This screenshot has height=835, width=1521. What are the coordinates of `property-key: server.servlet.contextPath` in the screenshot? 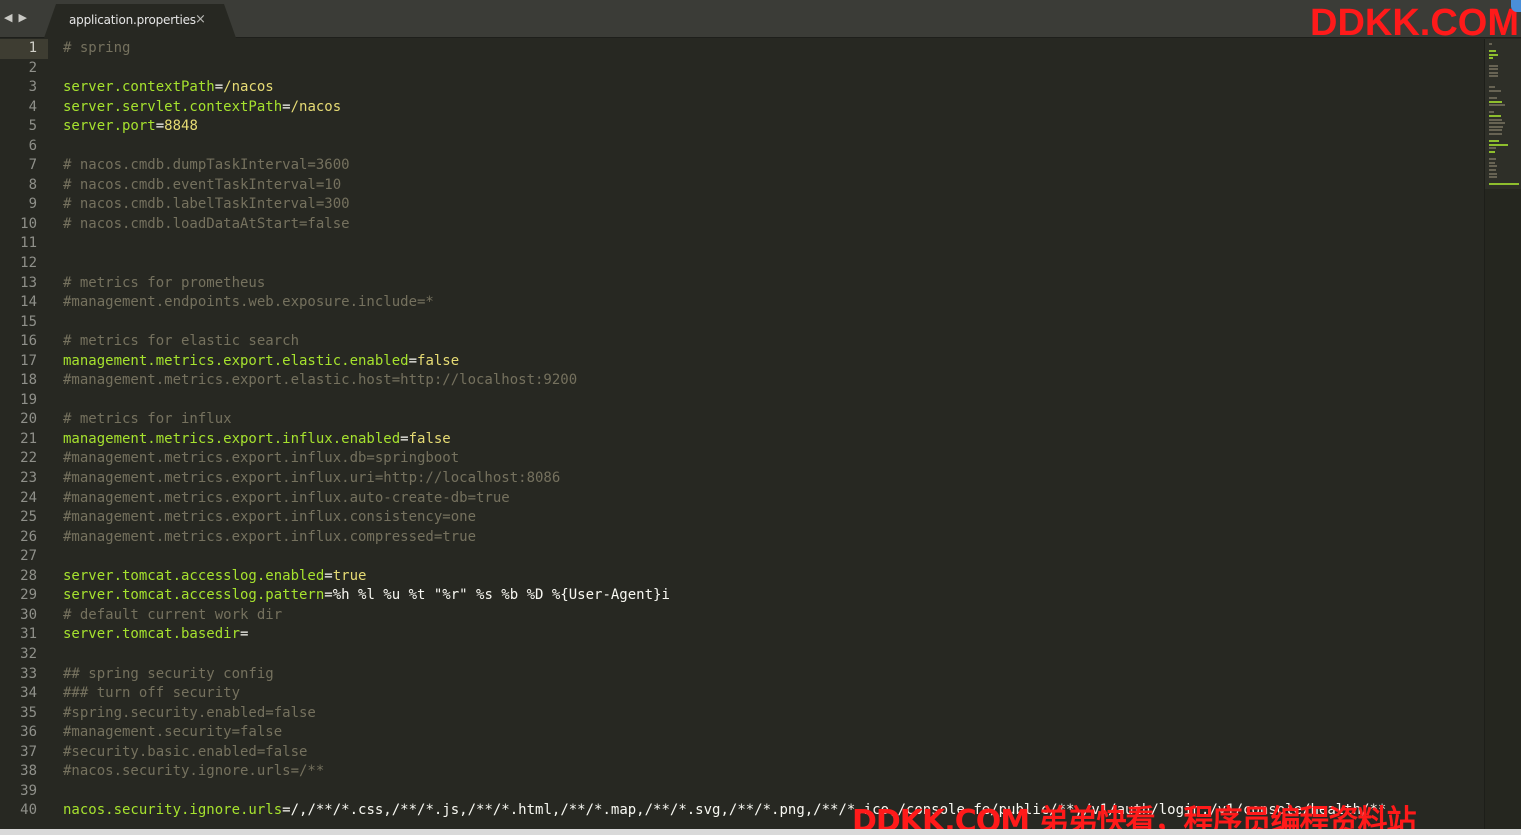 It's located at (173, 106).